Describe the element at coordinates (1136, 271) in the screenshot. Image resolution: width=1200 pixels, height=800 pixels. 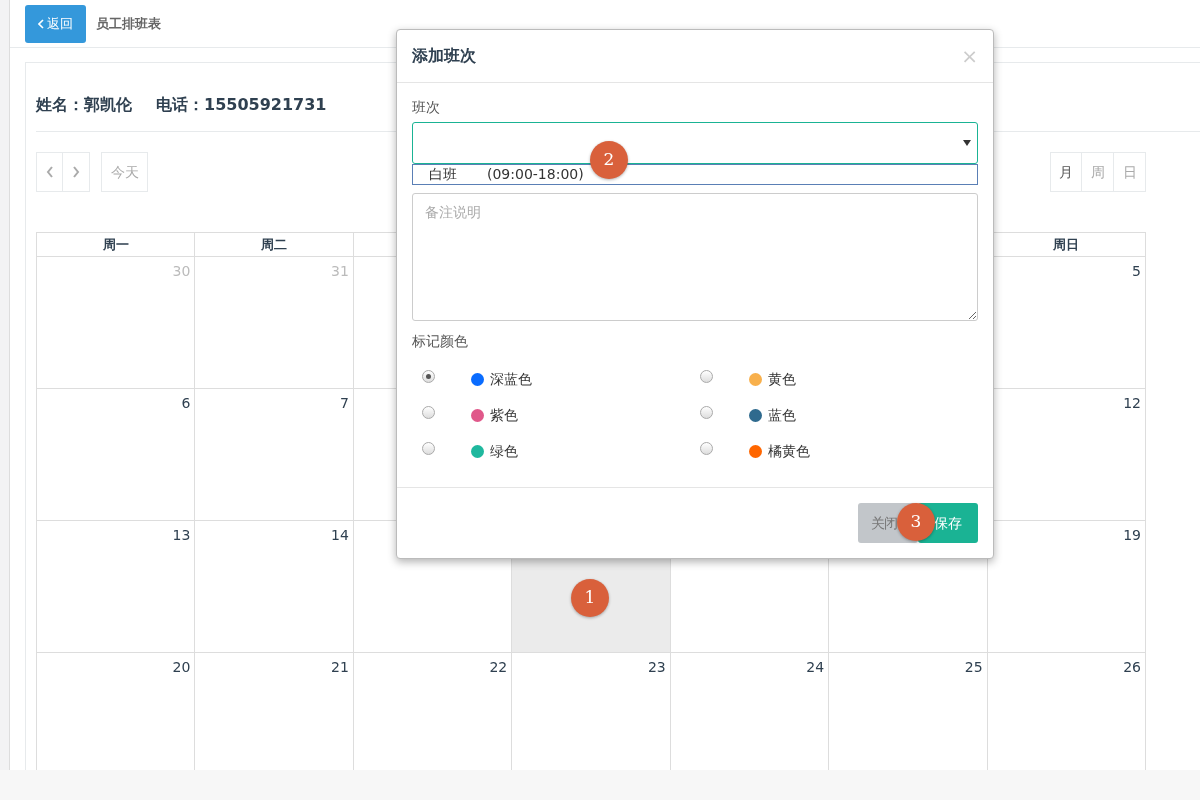
I see `day-number: 5` at that location.